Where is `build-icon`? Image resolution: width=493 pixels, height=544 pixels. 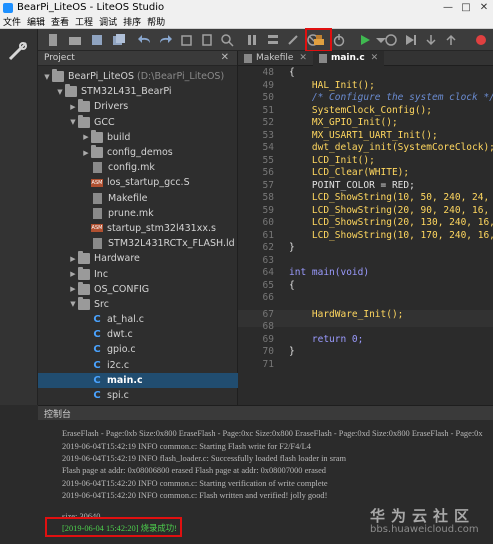 build-icon is located at coordinates (253, 40).